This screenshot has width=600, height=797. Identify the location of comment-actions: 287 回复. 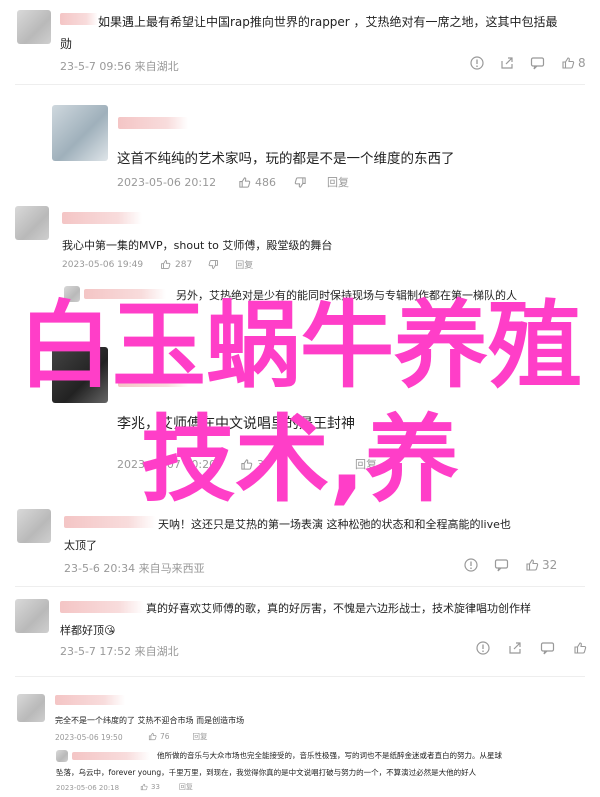
(206, 264).